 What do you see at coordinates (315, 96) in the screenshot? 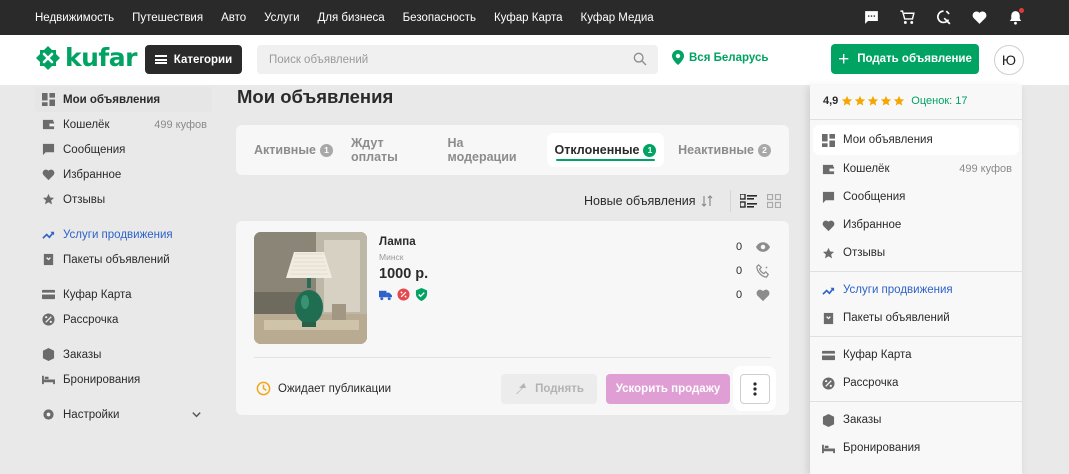
I see `page-title: Мои объявления` at bounding box center [315, 96].